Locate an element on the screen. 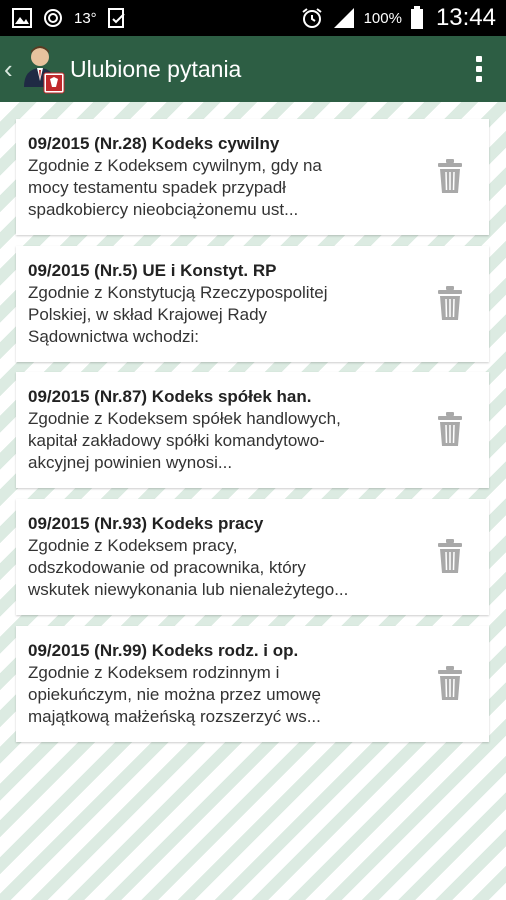 Image resolution: width=506 pixels, height=900 pixels. question-excerpt-line: Zgodnie z Kodeksem cywilnym, gdy na is located at coordinates (175, 165).